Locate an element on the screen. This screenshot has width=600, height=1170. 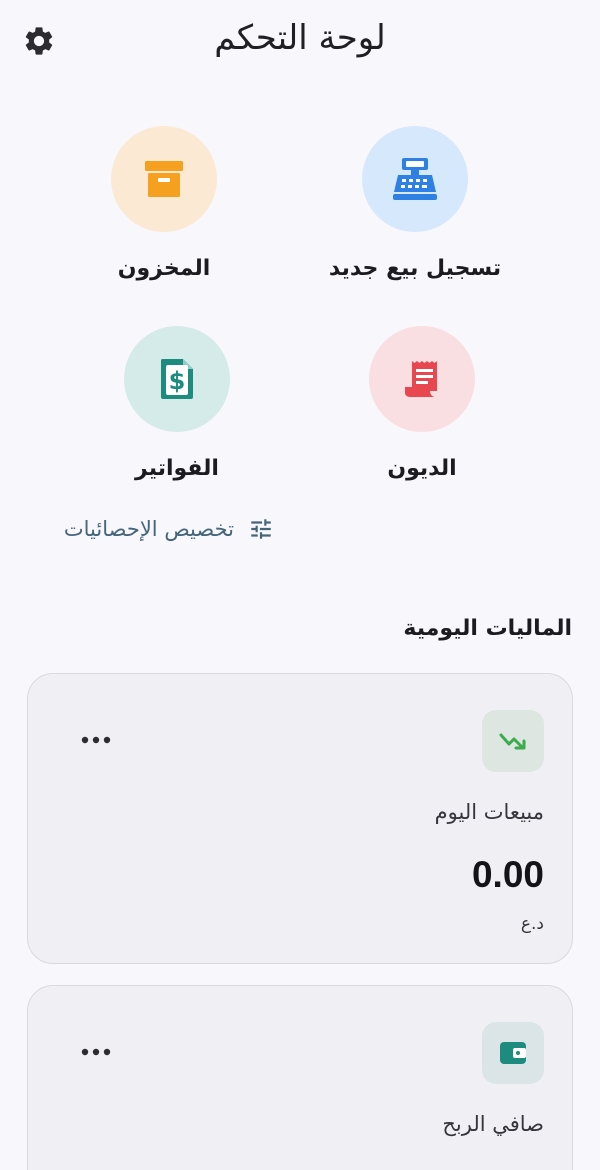
settings-button is located at coordinates (39, 41).